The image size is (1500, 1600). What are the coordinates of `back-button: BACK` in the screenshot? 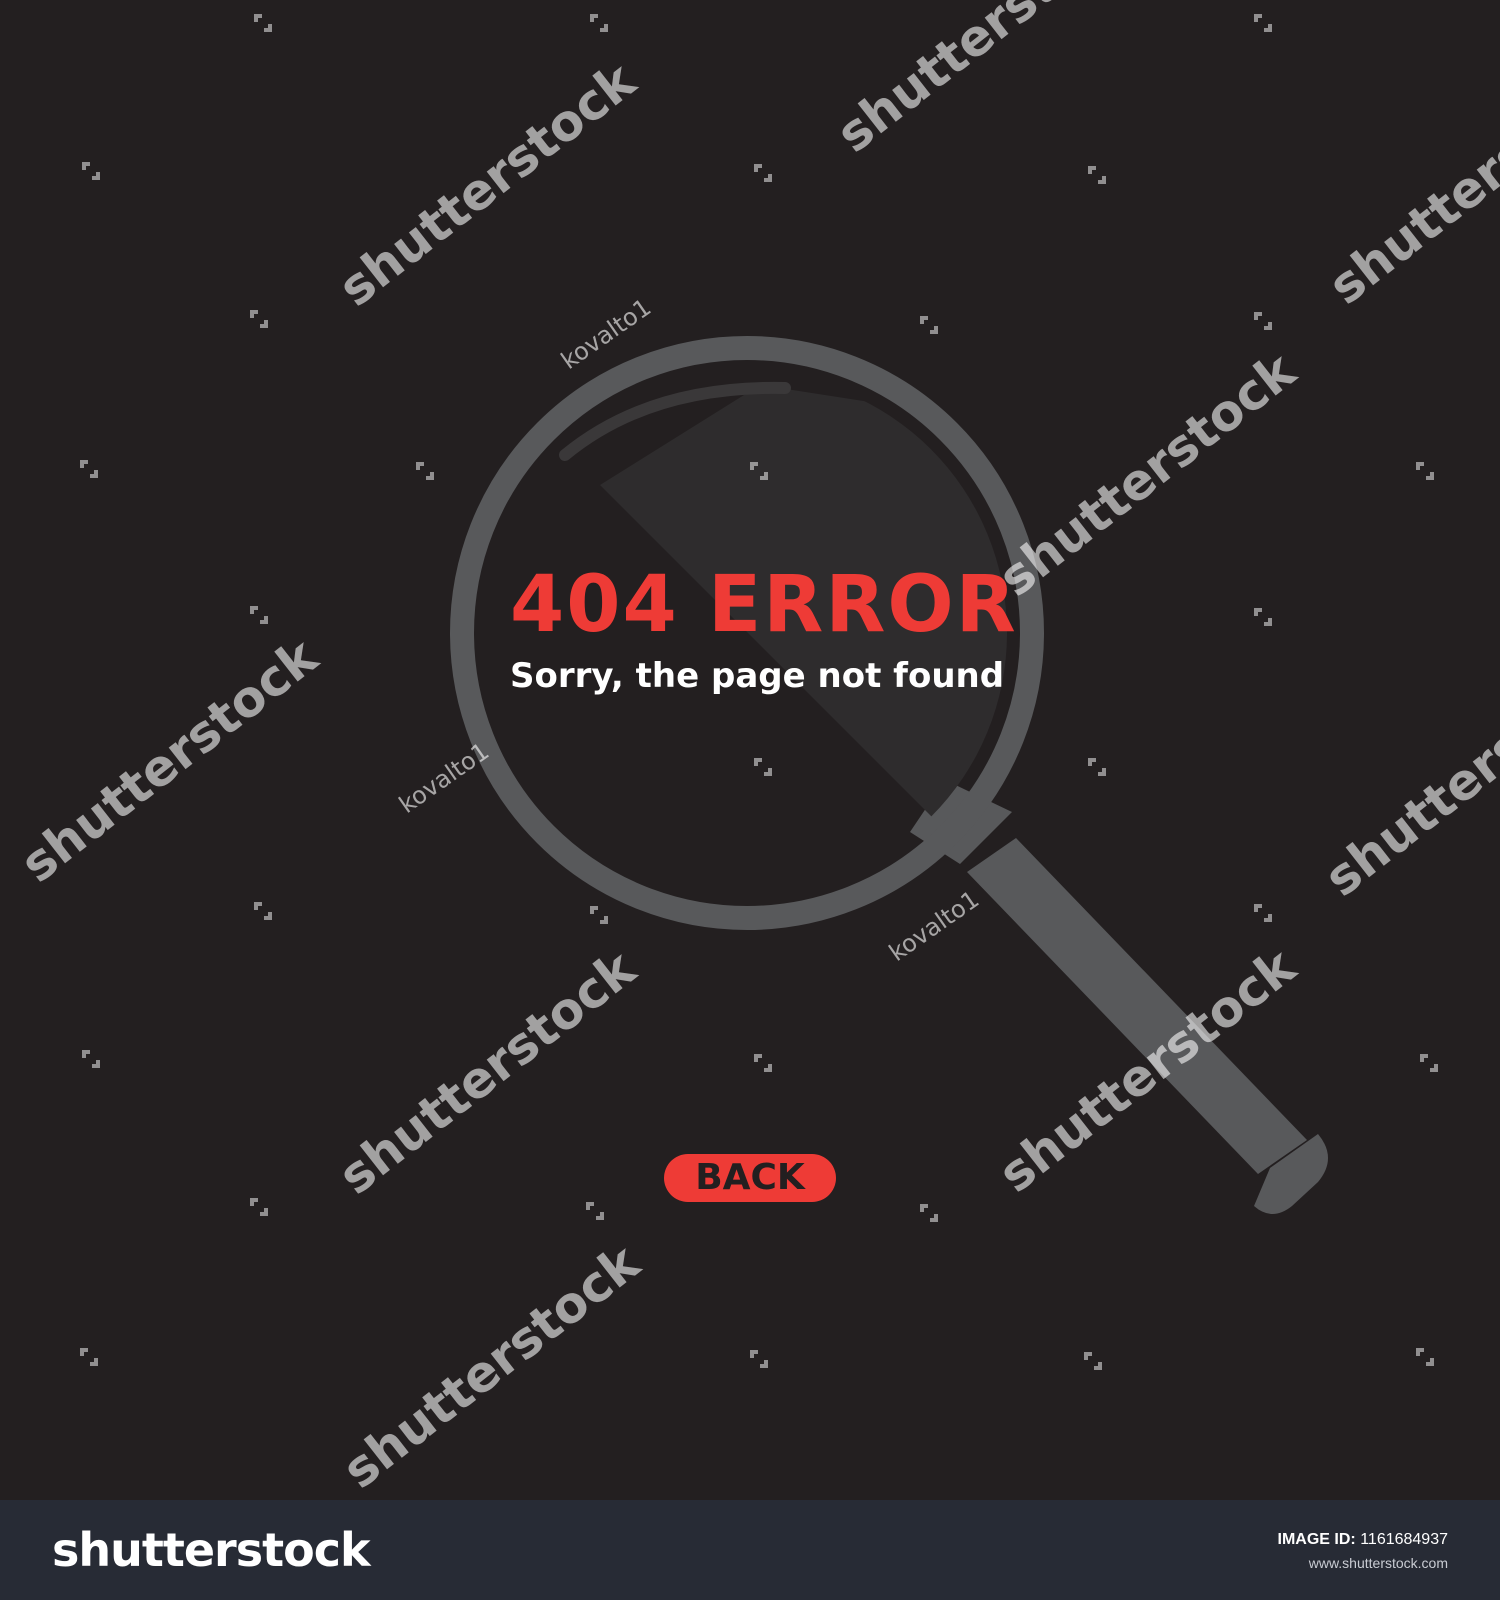 It's located at (750, 1178).